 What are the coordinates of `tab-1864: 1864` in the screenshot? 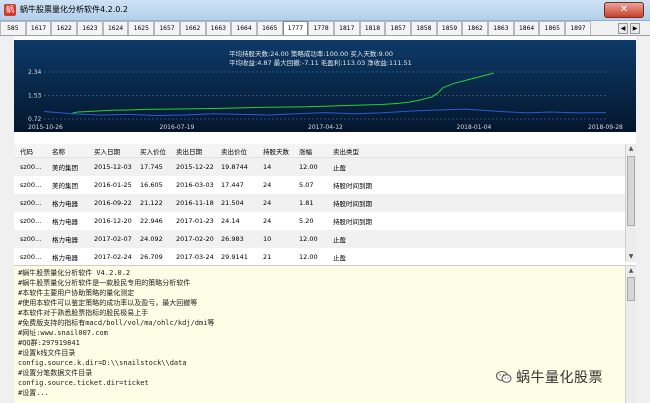 It's located at (526, 28).